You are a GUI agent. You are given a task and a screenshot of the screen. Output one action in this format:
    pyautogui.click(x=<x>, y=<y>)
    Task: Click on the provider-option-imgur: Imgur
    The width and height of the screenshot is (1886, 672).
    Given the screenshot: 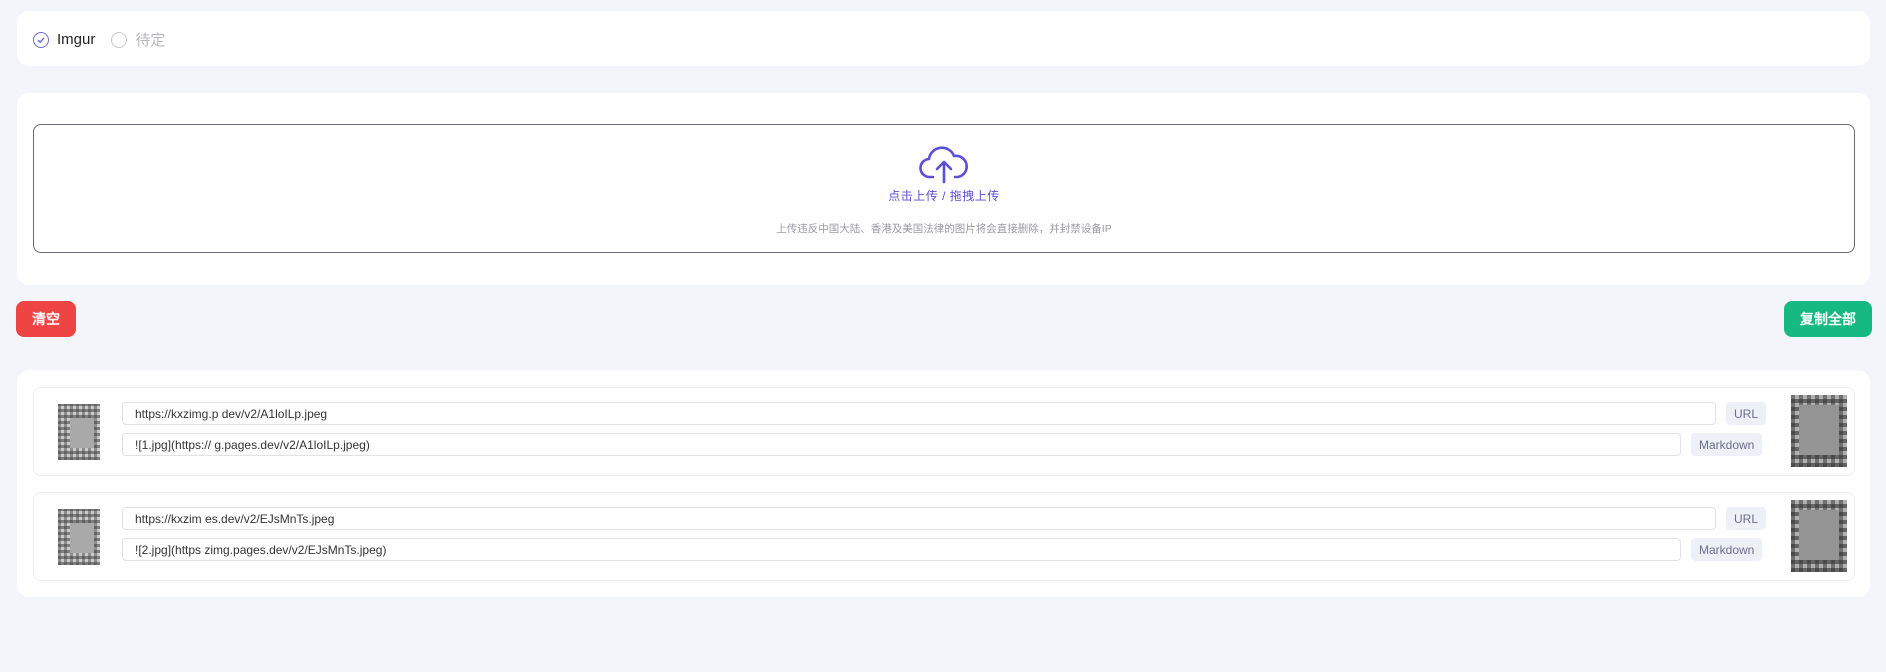 What is the action you would take?
    pyautogui.click(x=64, y=39)
    